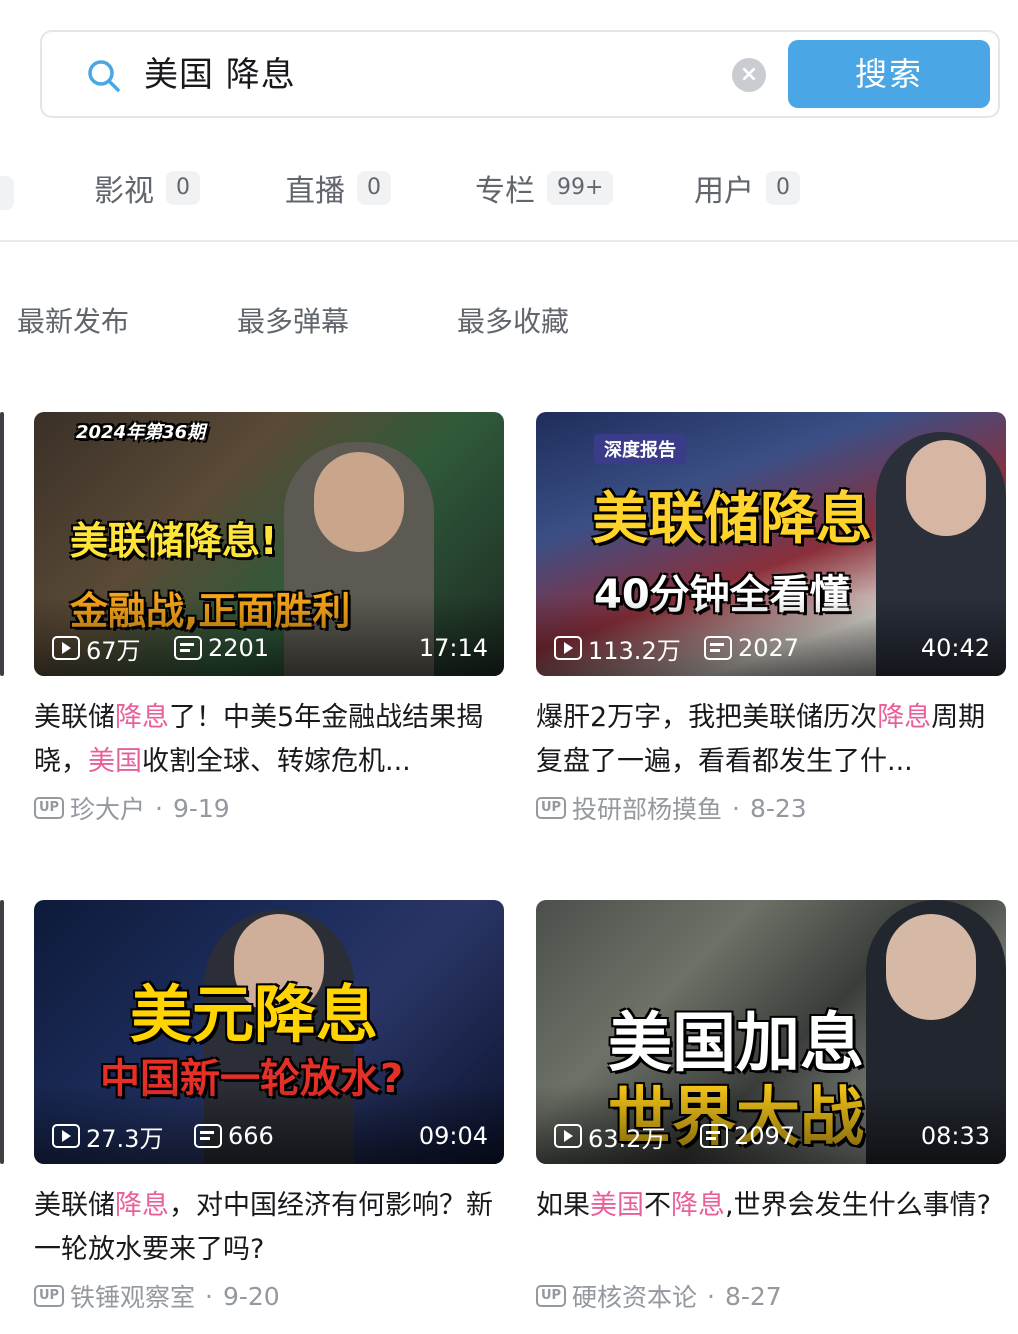 The width and height of the screenshot is (1018, 1334). Describe the element at coordinates (359, 502) in the screenshot. I see `host-face` at that location.